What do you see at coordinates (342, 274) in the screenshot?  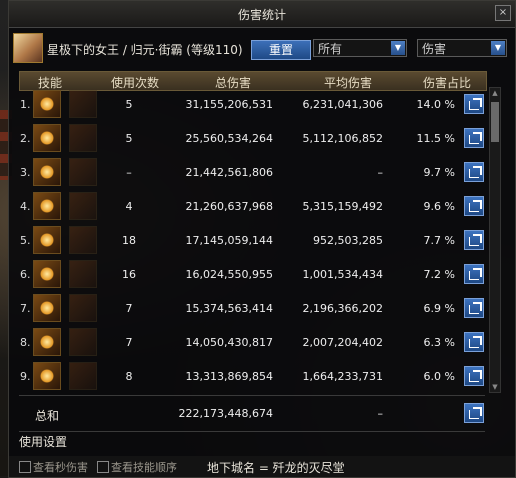 I see `row-average: 1,001,534,434` at bounding box center [342, 274].